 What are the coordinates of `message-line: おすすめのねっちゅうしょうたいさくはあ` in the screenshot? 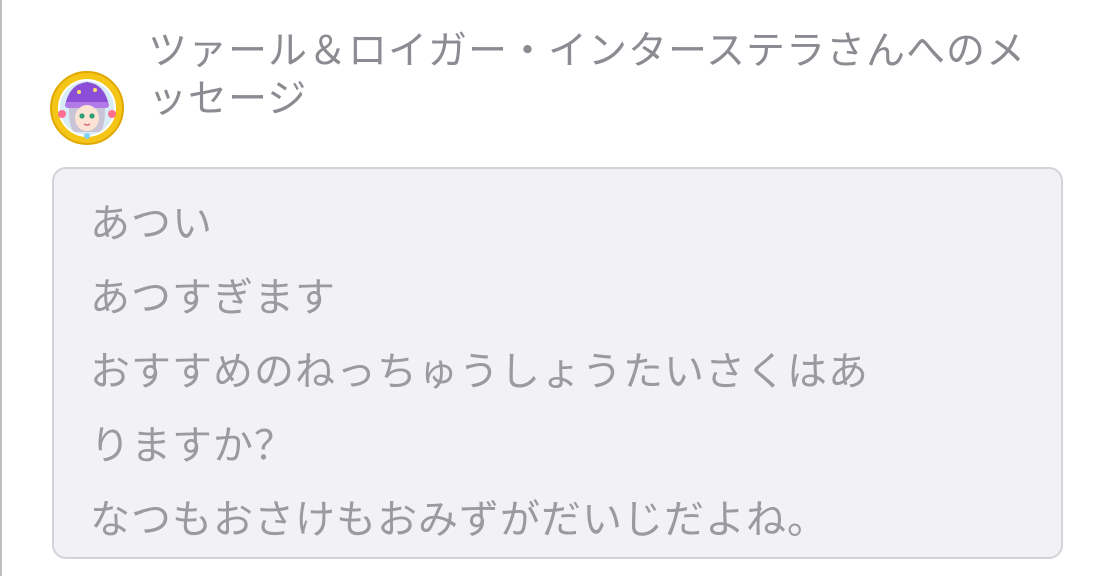 It's located at (479, 372).